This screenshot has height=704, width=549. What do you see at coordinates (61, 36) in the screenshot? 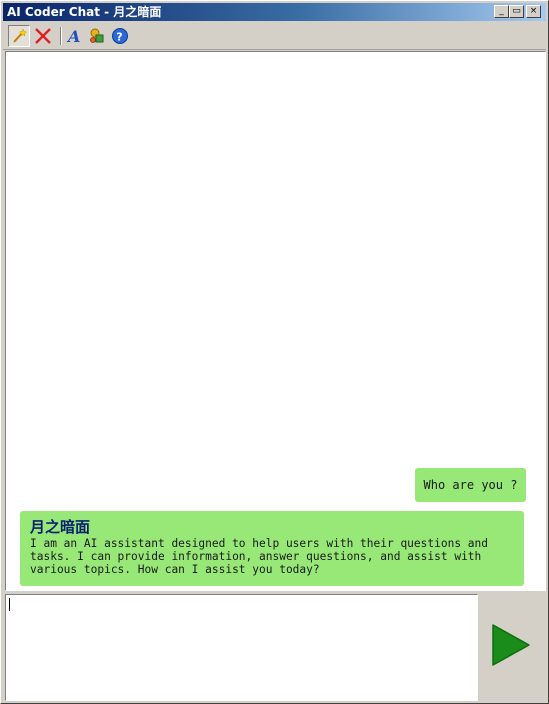
I see `toolbar-separator` at bounding box center [61, 36].